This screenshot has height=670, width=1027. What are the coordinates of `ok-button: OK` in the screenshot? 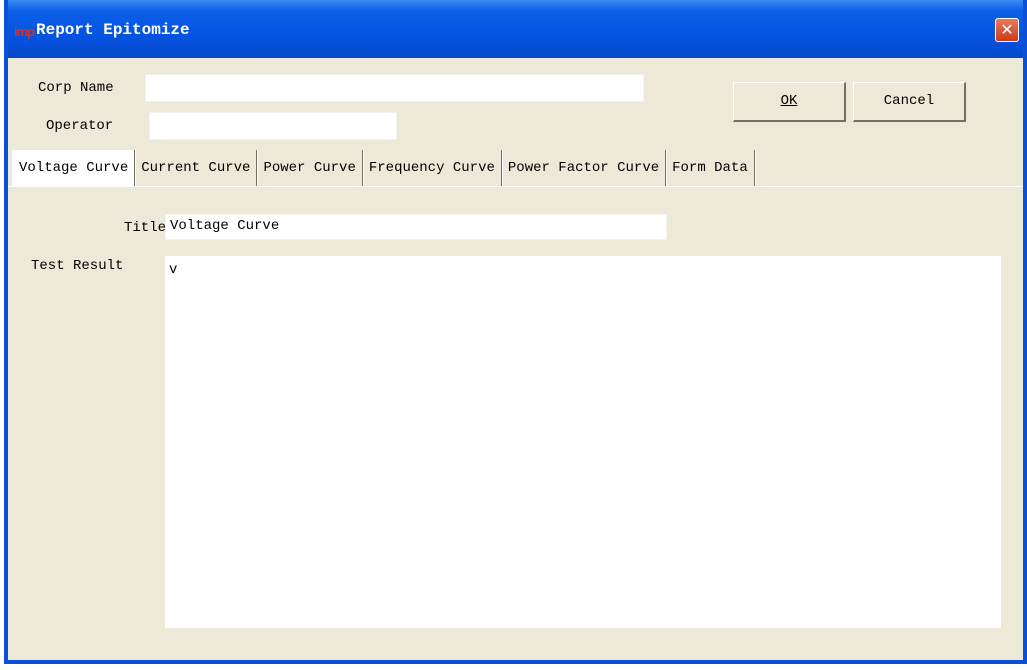 It's located at (789, 102).